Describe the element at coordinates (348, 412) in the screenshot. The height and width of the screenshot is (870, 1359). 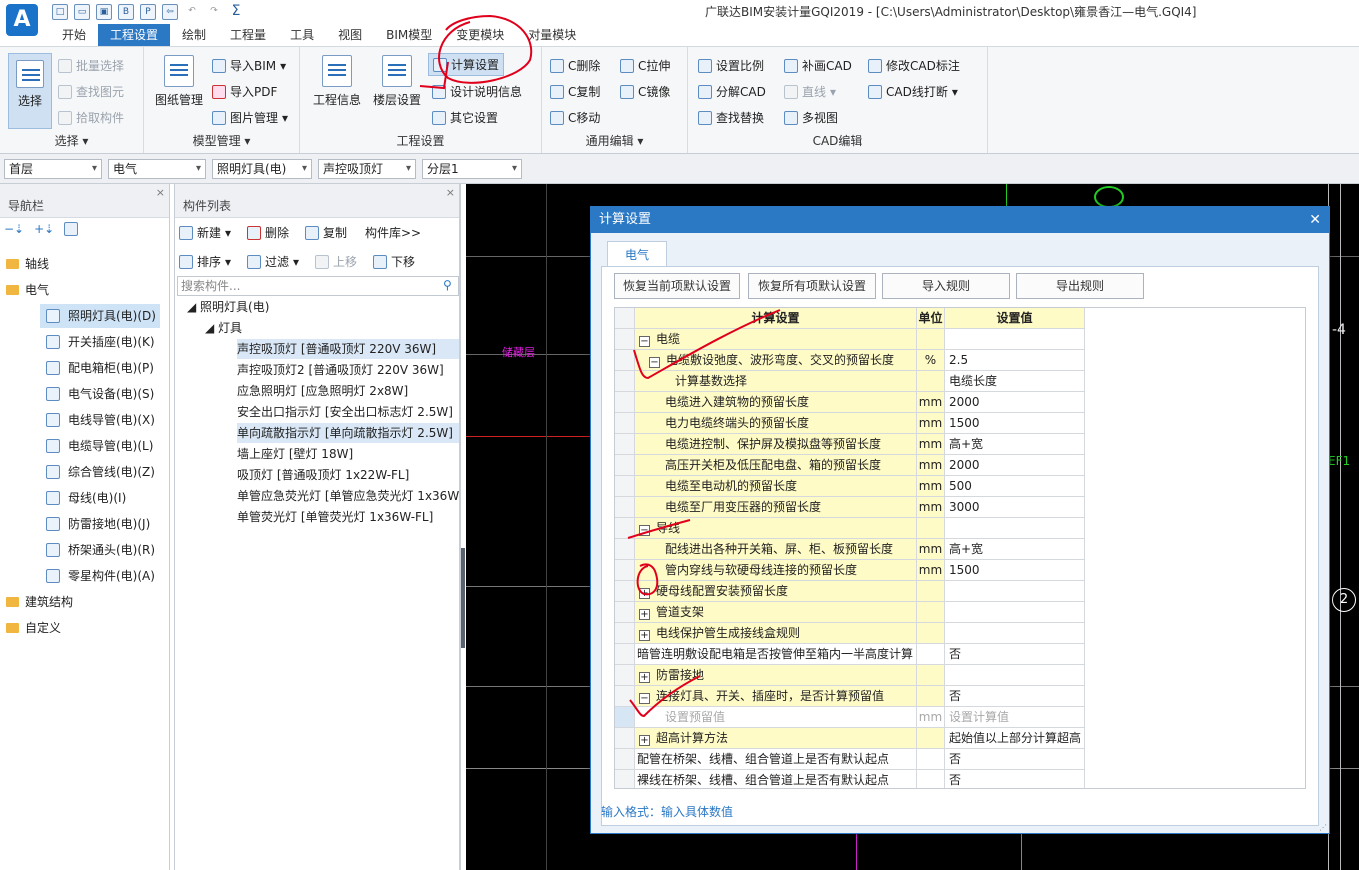
I see `component-item: 安全出口指示灯 [安全出口标志灯 2.5W]` at that location.